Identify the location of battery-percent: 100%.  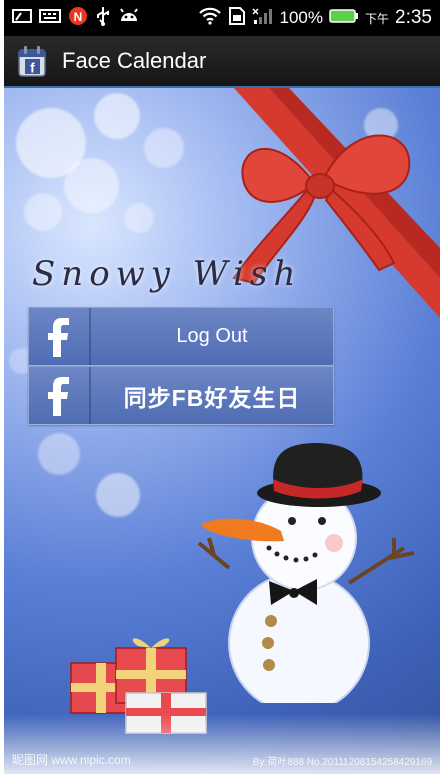
(301, 17).